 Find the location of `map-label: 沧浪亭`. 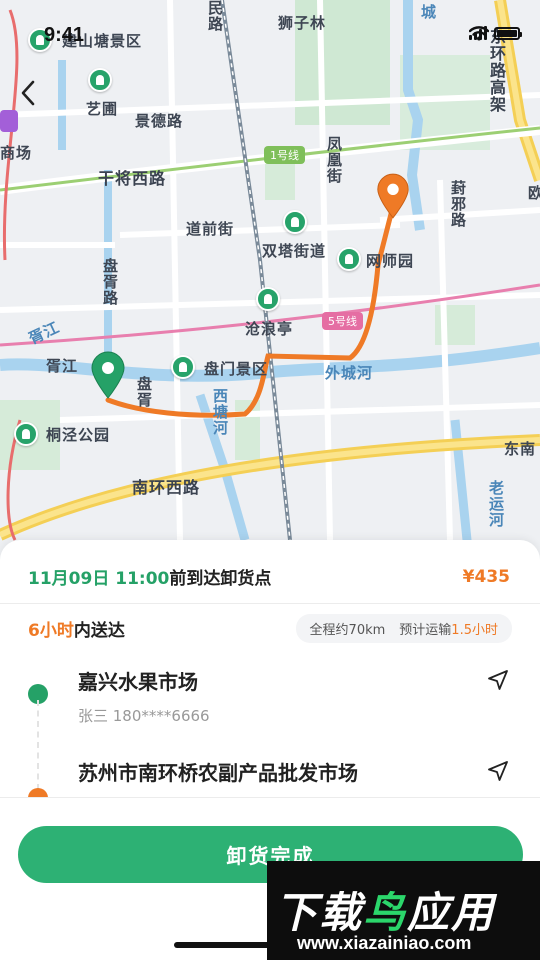

map-label: 沧浪亭 is located at coordinates (269, 329).